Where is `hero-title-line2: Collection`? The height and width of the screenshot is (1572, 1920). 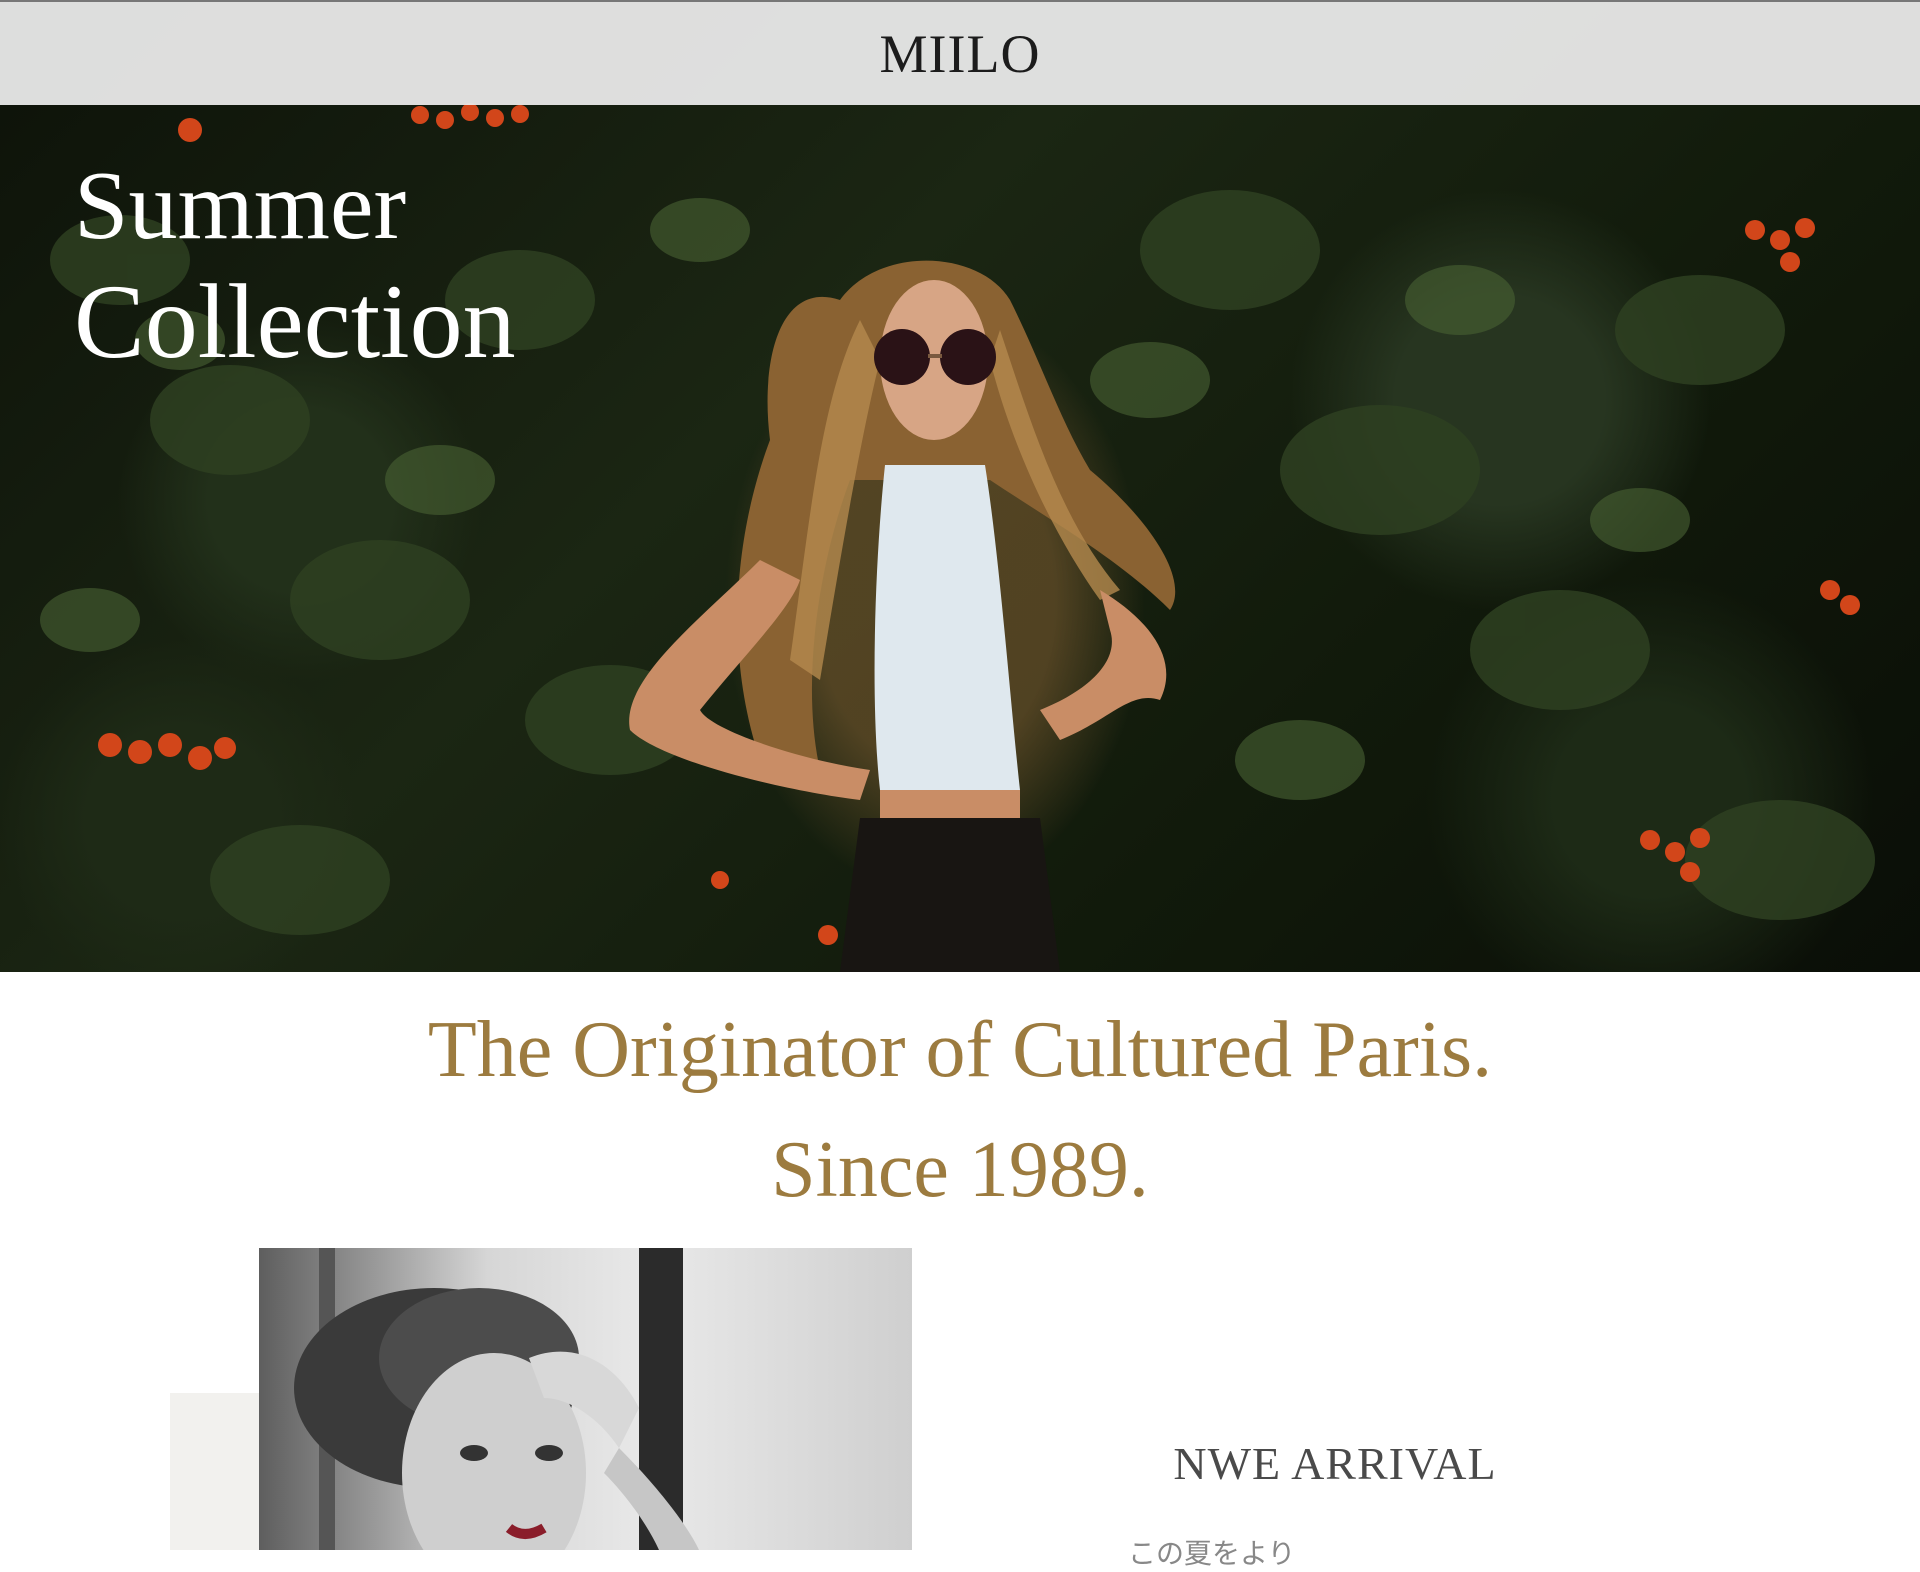
hero-title-line2: Collection is located at coordinates (295, 321).